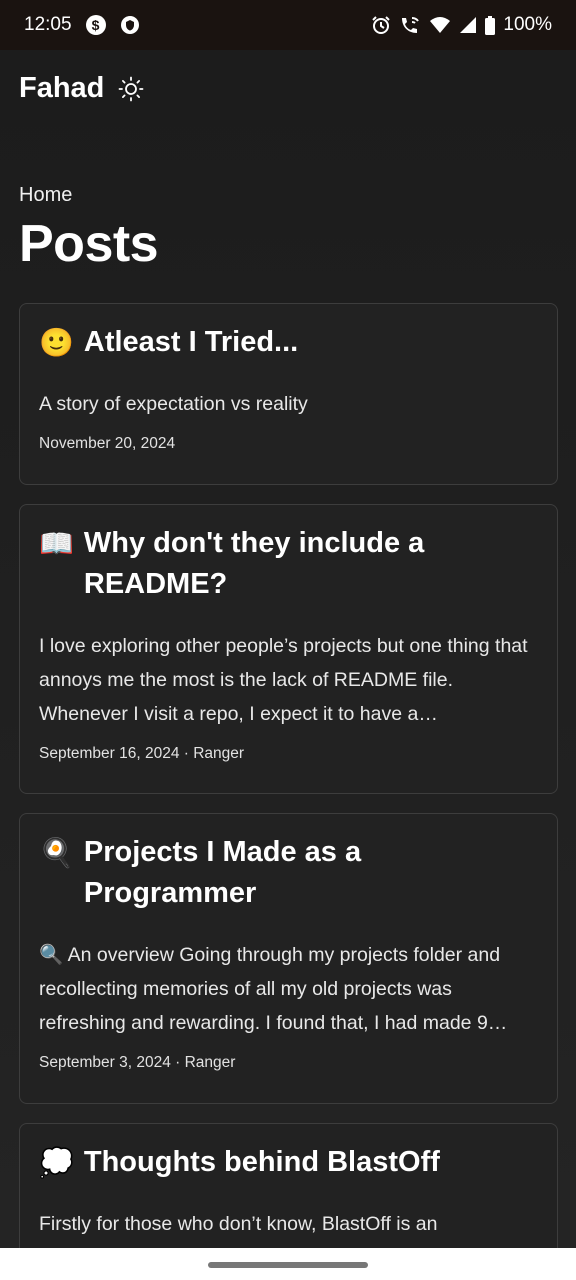 Image resolution: width=576 pixels, height=1280 pixels. I want to click on wifi-calling-icon, so click(410, 25).